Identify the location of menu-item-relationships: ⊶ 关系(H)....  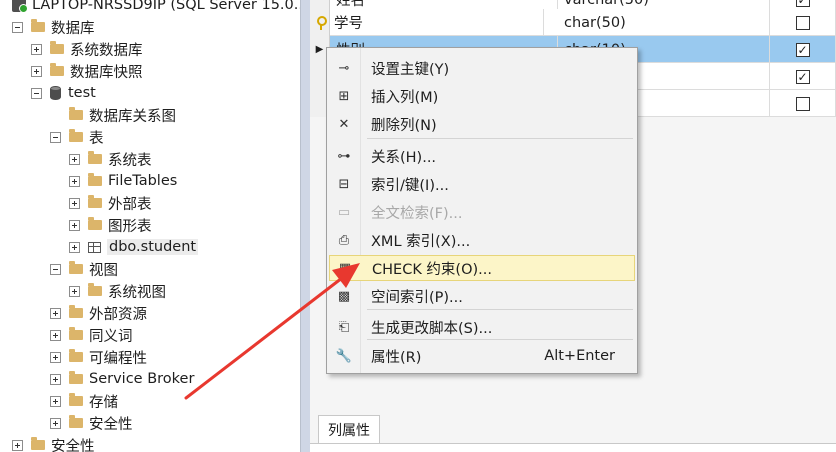
(482, 156).